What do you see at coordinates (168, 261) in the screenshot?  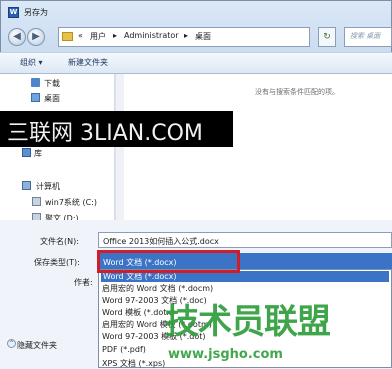 I see `highlight-box` at bounding box center [168, 261].